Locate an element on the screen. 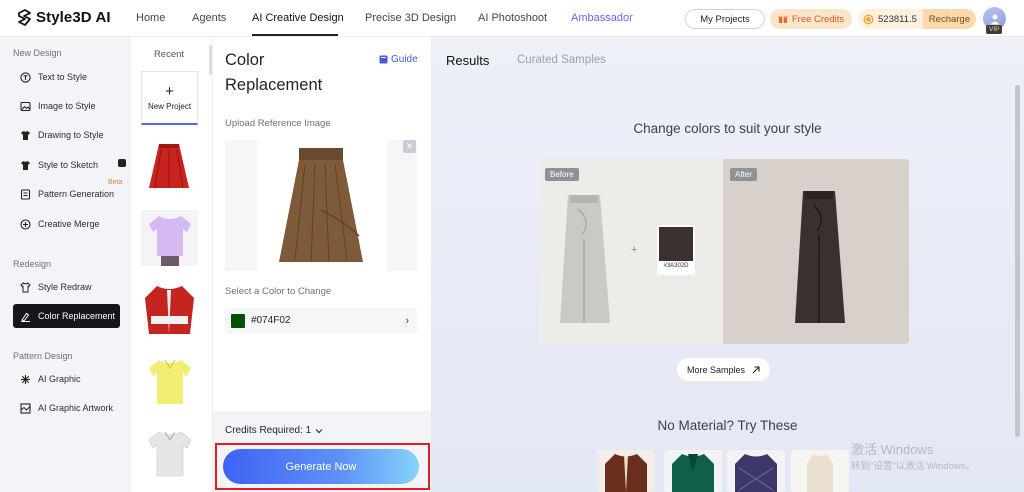 Image resolution: width=1024 pixels, height=492 pixels. sidebar-item-drawing-to-style: Drawing to Style is located at coordinates (66, 135).